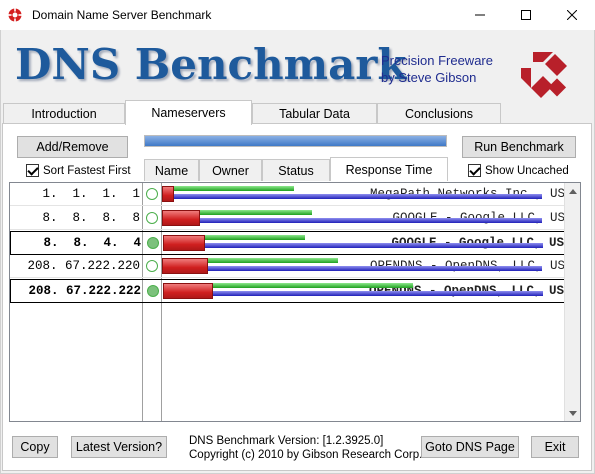  Describe the element at coordinates (429, 77) in the screenshot. I see `tagline-line2: by Steve Gibson` at that location.